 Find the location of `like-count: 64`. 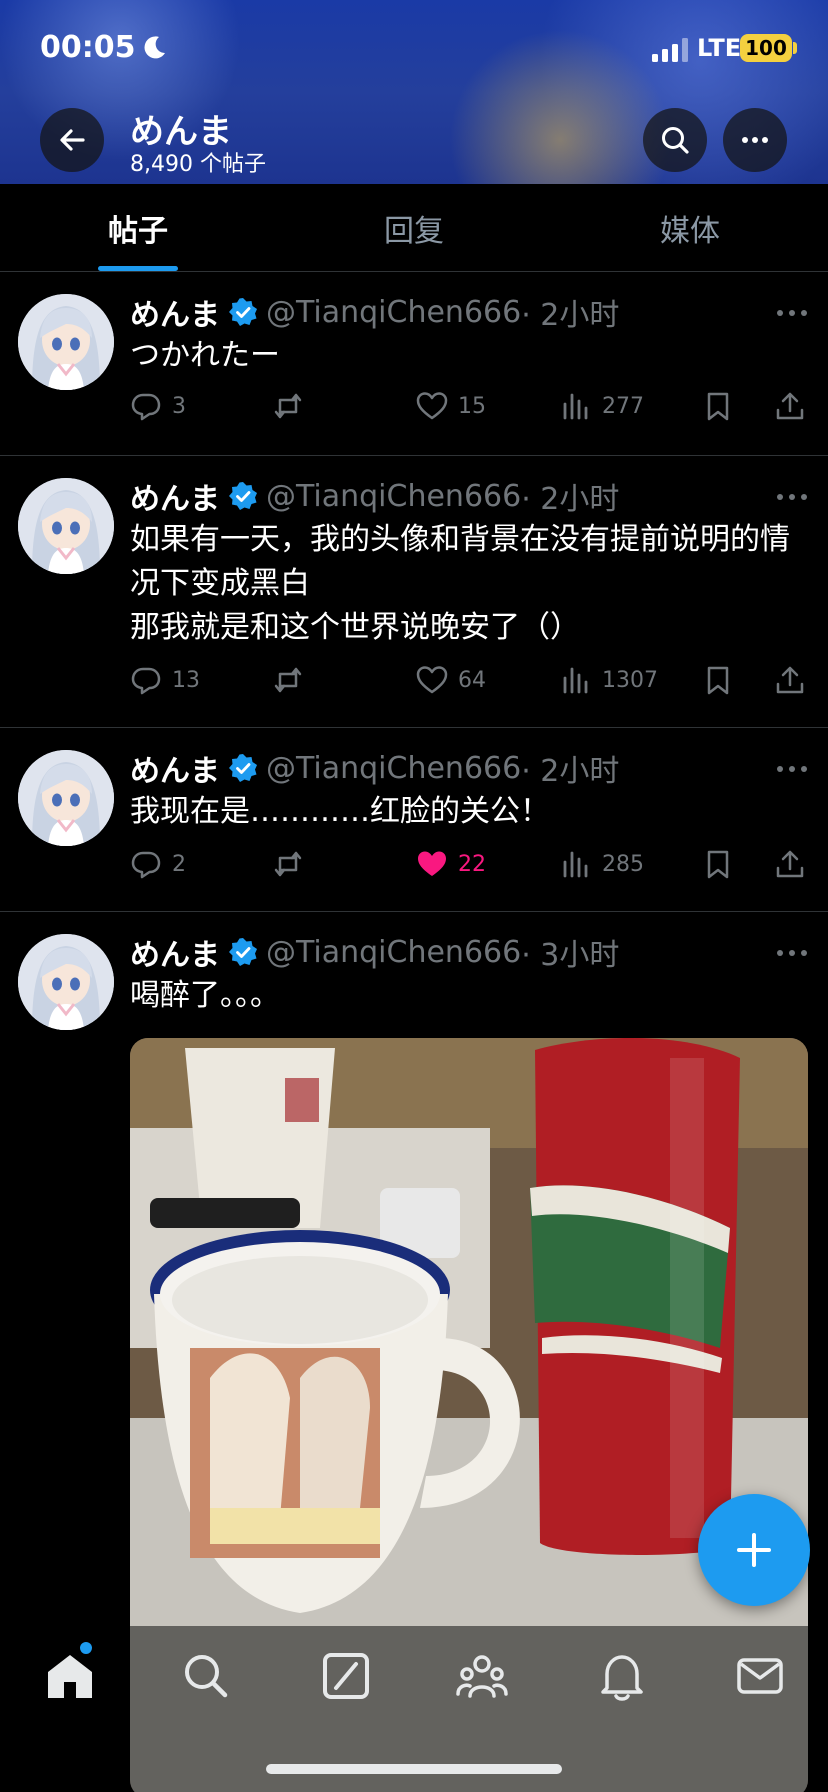

like-count: 64 is located at coordinates (472, 680).